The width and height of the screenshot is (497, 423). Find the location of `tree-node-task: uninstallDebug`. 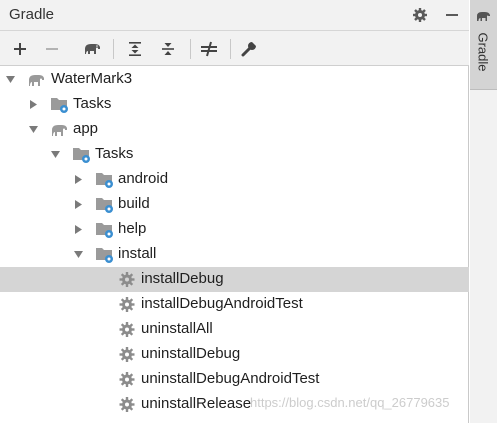

tree-node-task: uninstallDebug is located at coordinates (234, 354).